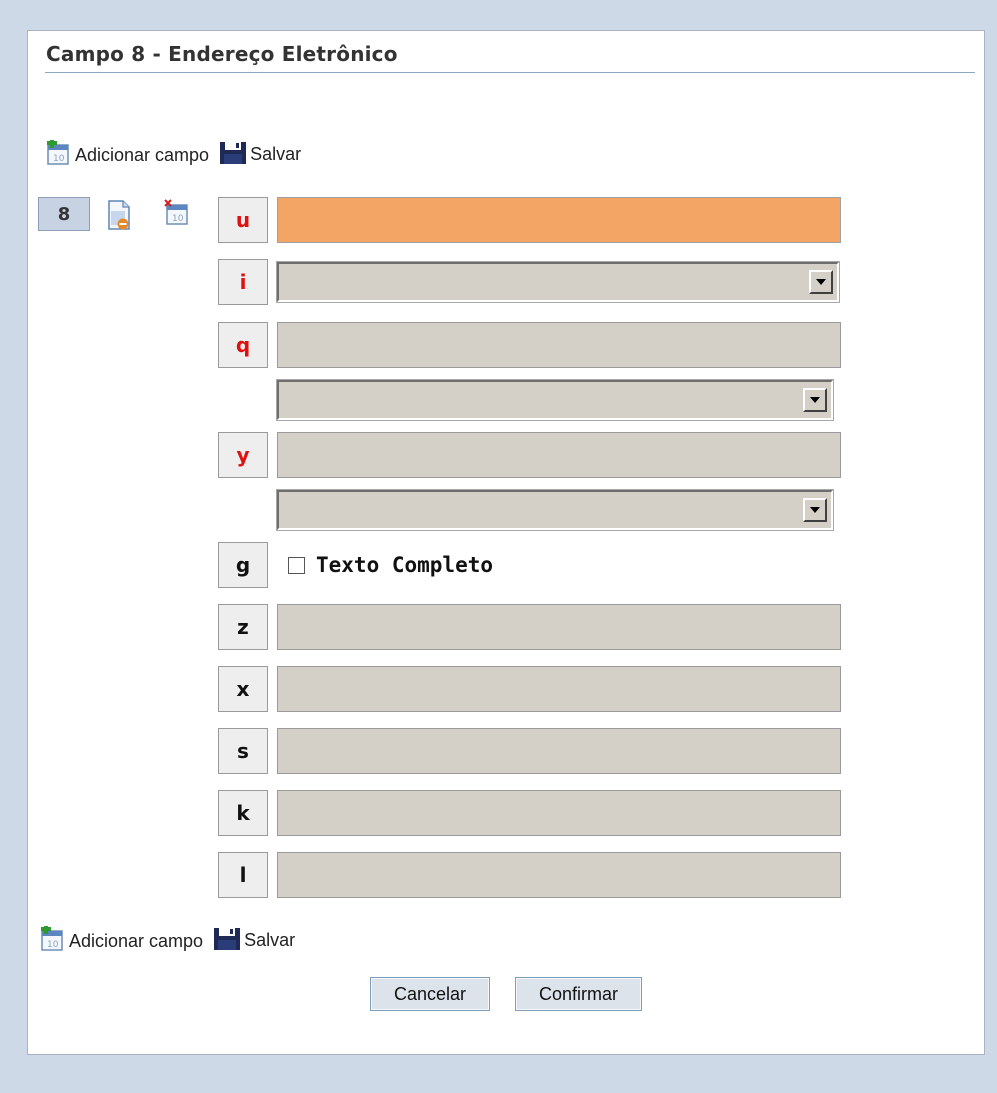  What do you see at coordinates (222, 54) in the screenshot?
I see `page-title: Campo 8 - Endereço Eletrônico` at bounding box center [222, 54].